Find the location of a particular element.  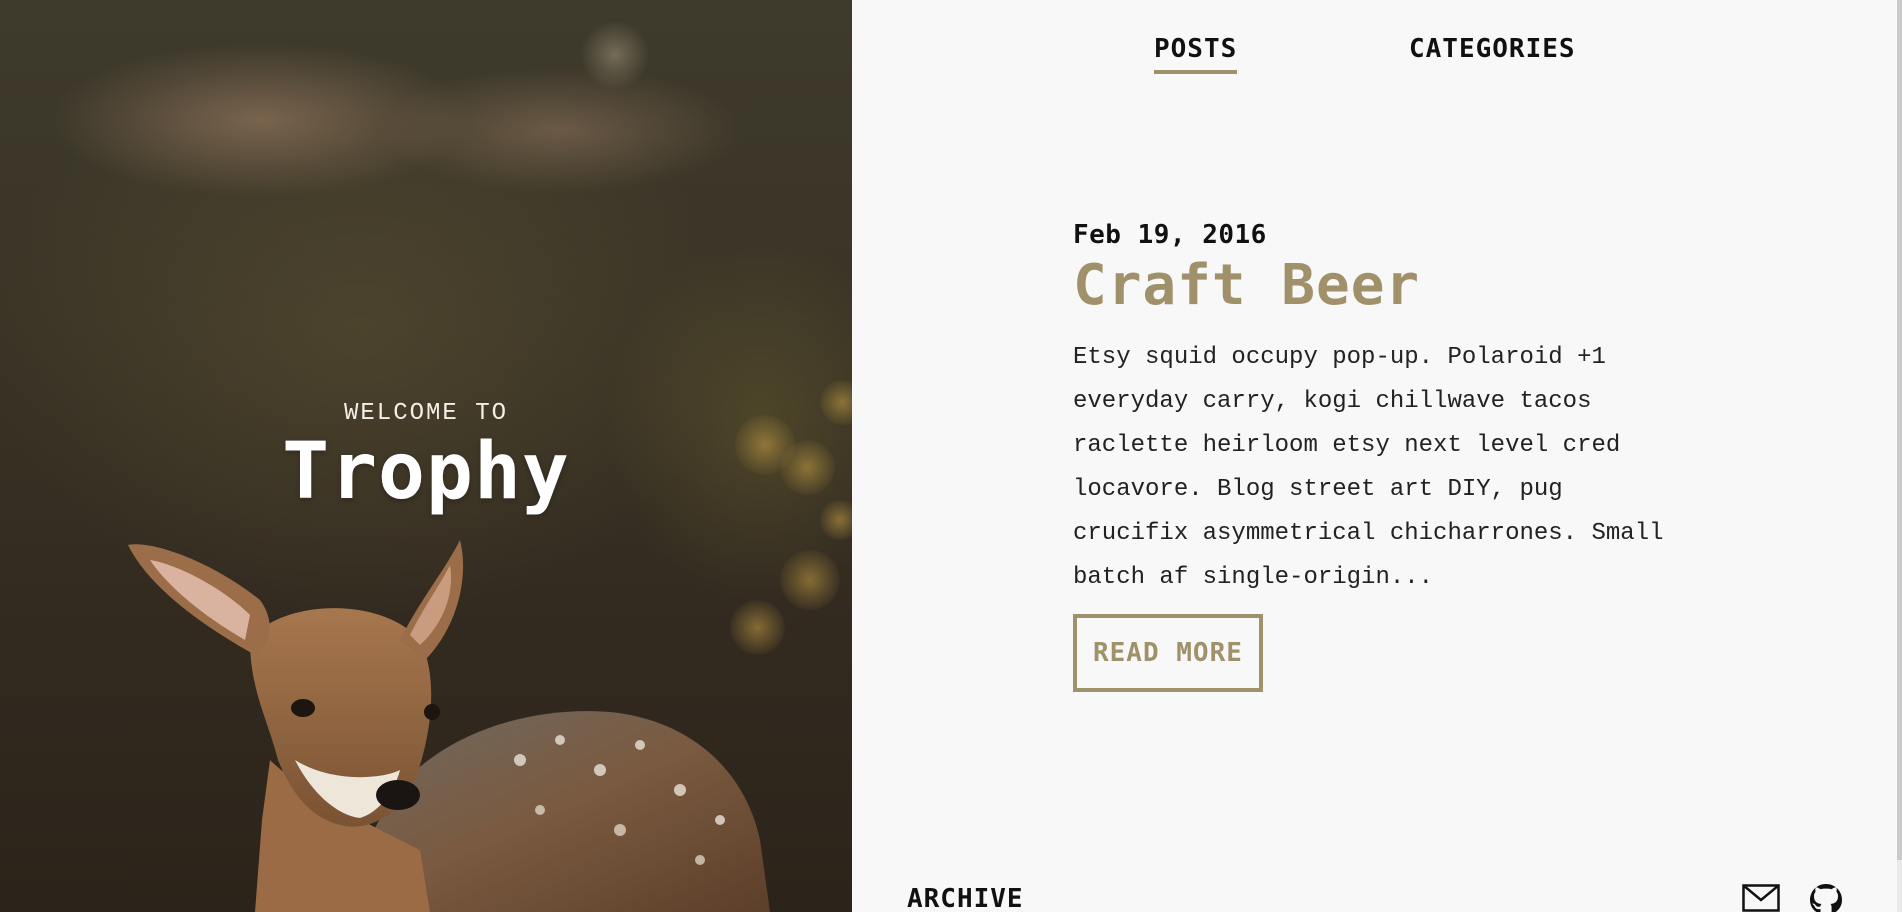

page-scrollbar is located at coordinates (1899, 456).